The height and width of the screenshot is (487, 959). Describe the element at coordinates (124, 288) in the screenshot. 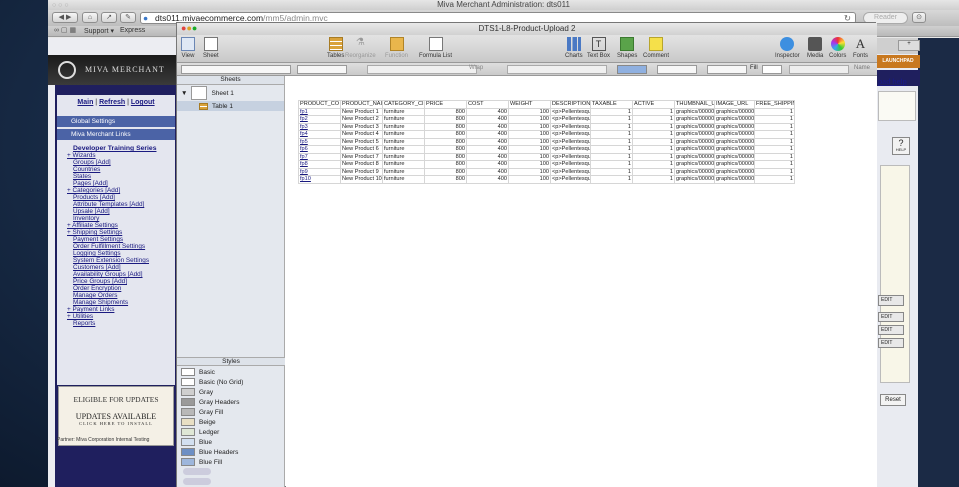

I see `nav-item: Order Encryption` at that location.